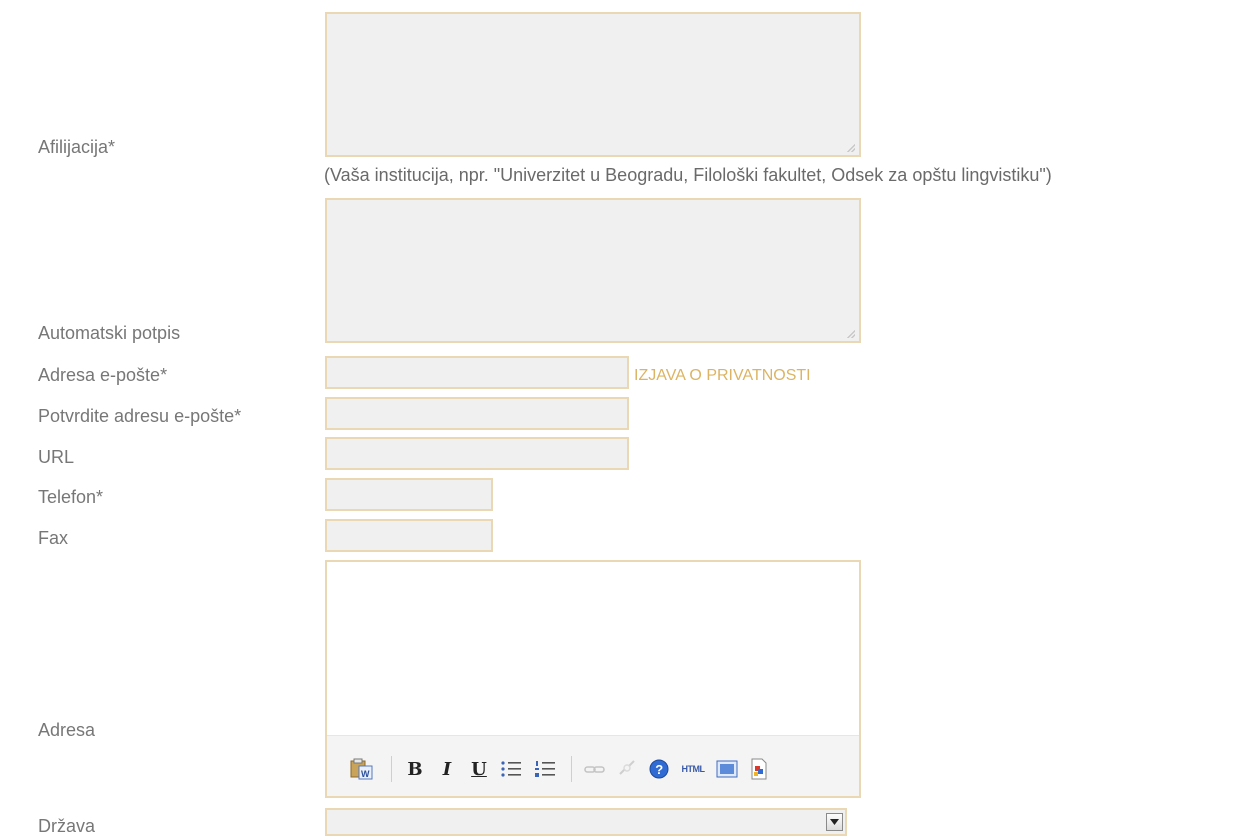  What do you see at coordinates (727, 769) in the screenshot?
I see `fullscreen-icon` at bounding box center [727, 769].